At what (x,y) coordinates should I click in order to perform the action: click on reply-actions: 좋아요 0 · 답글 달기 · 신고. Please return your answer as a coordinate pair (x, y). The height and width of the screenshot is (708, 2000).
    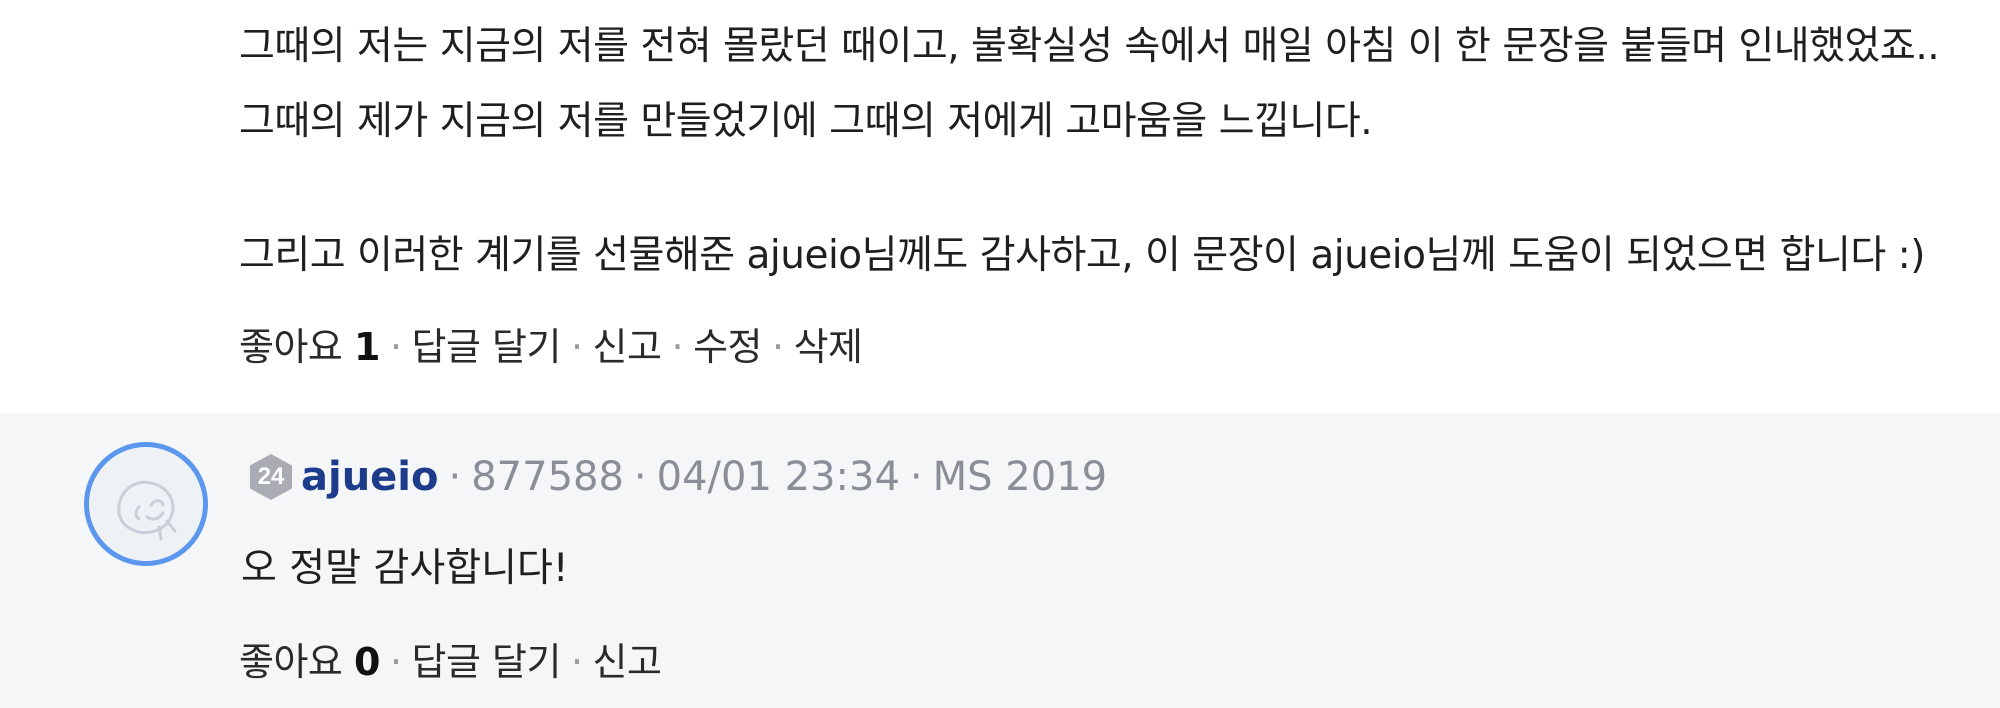
    Looking at the image, I should click on (450, 662).